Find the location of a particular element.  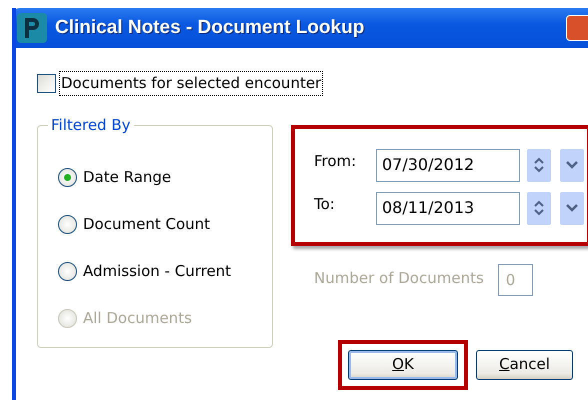

close-button is located at coordinates (577, 28).